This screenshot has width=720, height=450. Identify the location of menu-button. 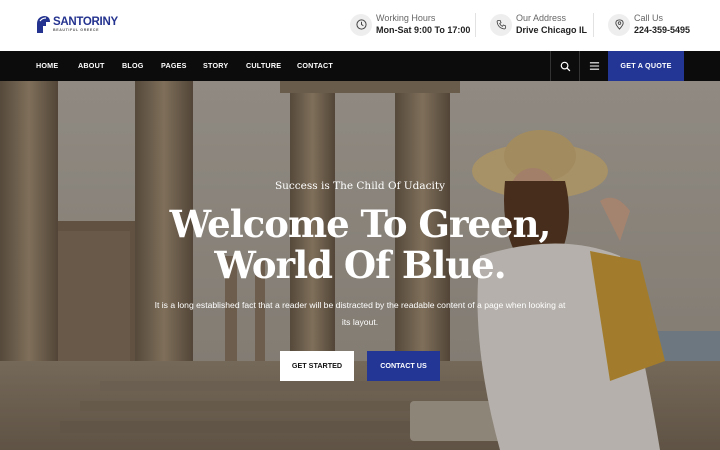
(594, 66).